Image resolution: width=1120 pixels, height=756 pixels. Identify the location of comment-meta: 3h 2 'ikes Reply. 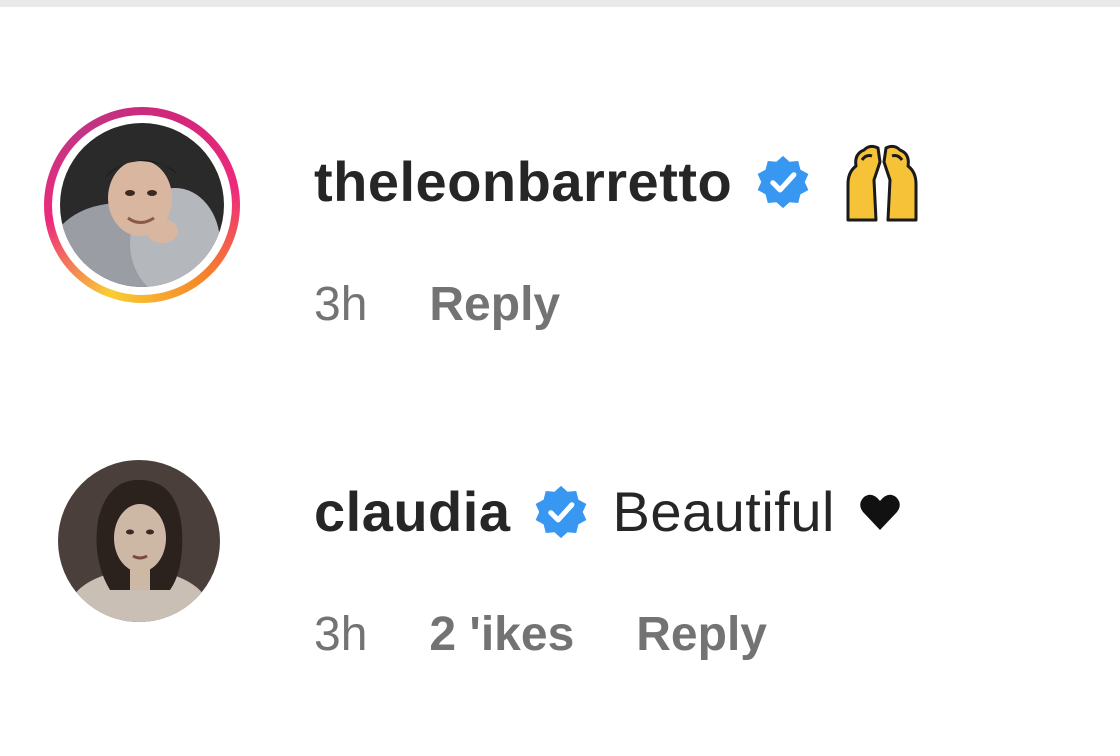
(540, 635).